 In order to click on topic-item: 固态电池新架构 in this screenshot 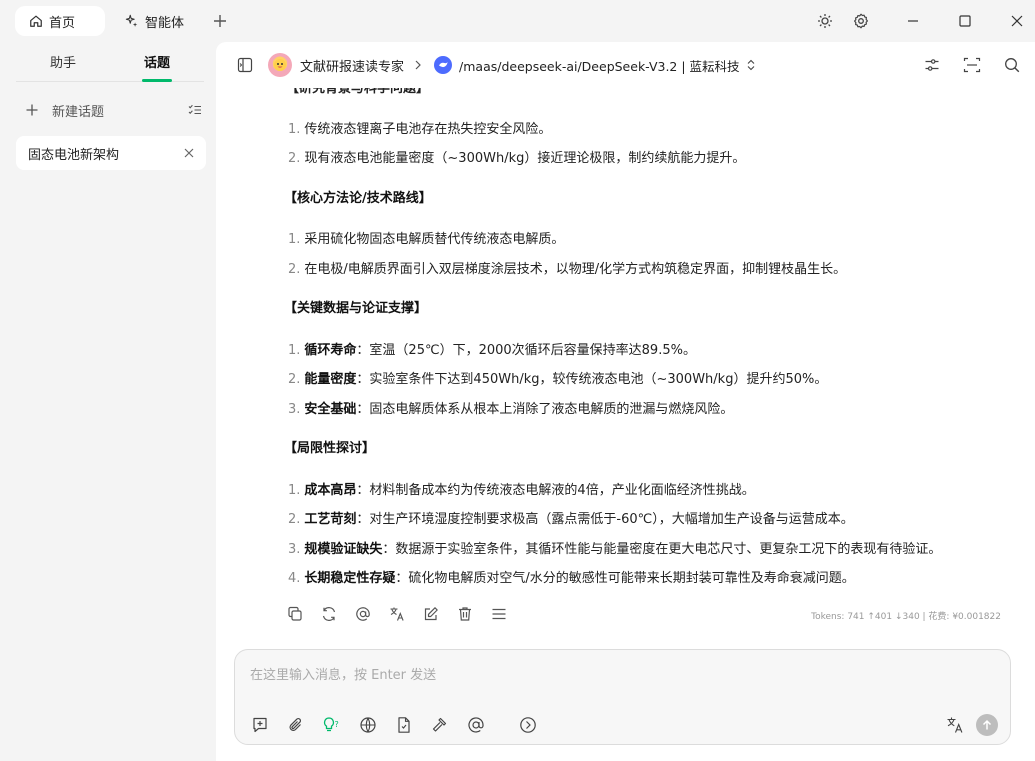, I will do `click(111, 153)`.